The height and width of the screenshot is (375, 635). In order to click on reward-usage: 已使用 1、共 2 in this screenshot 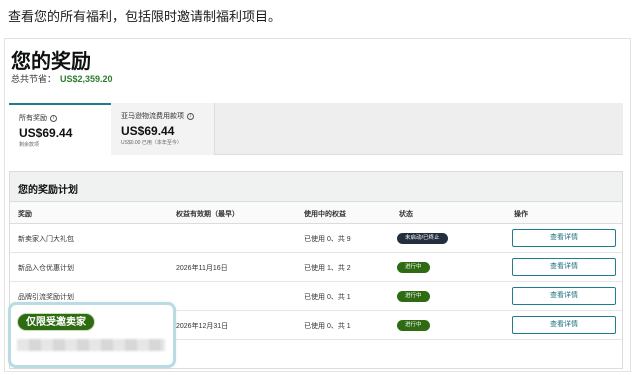, I will do `click(327, 268)`.